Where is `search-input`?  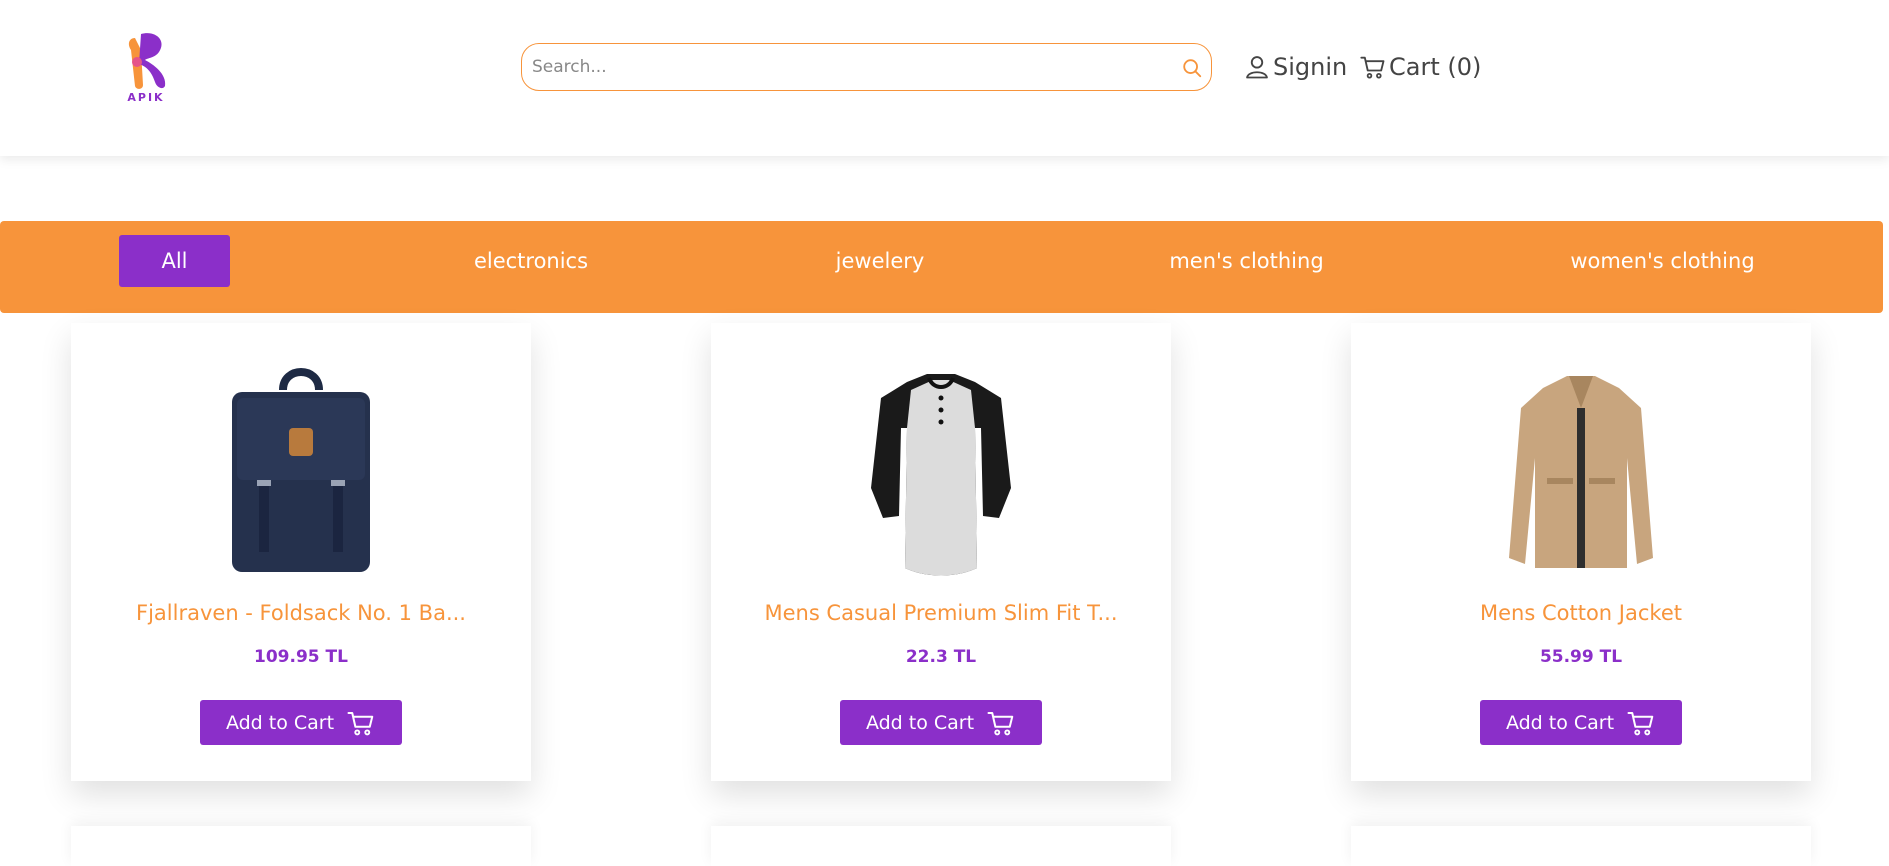 search-input is located at coordinates (847, 66).